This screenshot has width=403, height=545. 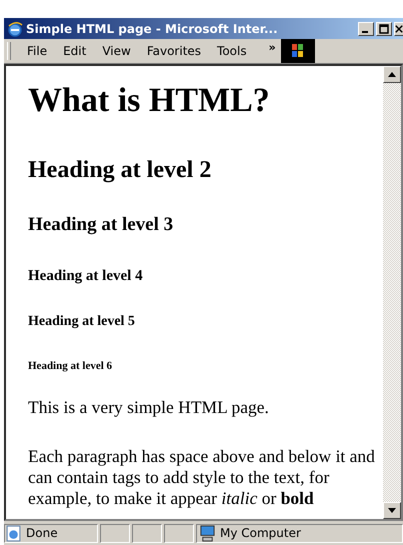 What do you see at coordinates (13, 533) in the screenshot?
I see `page-icon` at bounding box center [13, 533].